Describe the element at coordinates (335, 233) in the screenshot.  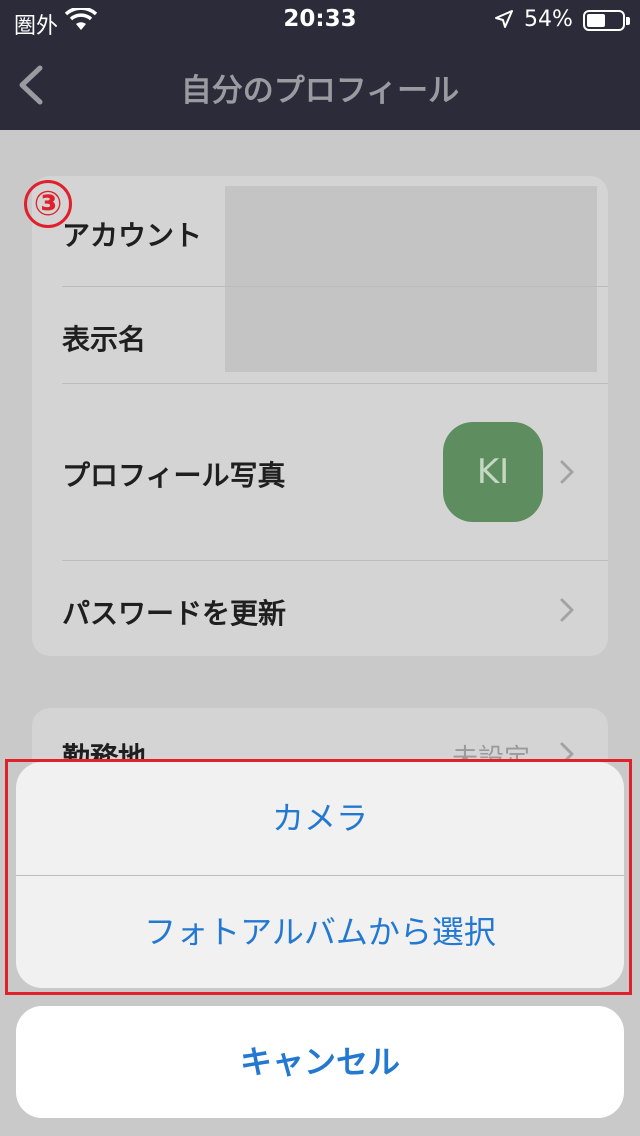
I see `account-row: アカウント` at that location.